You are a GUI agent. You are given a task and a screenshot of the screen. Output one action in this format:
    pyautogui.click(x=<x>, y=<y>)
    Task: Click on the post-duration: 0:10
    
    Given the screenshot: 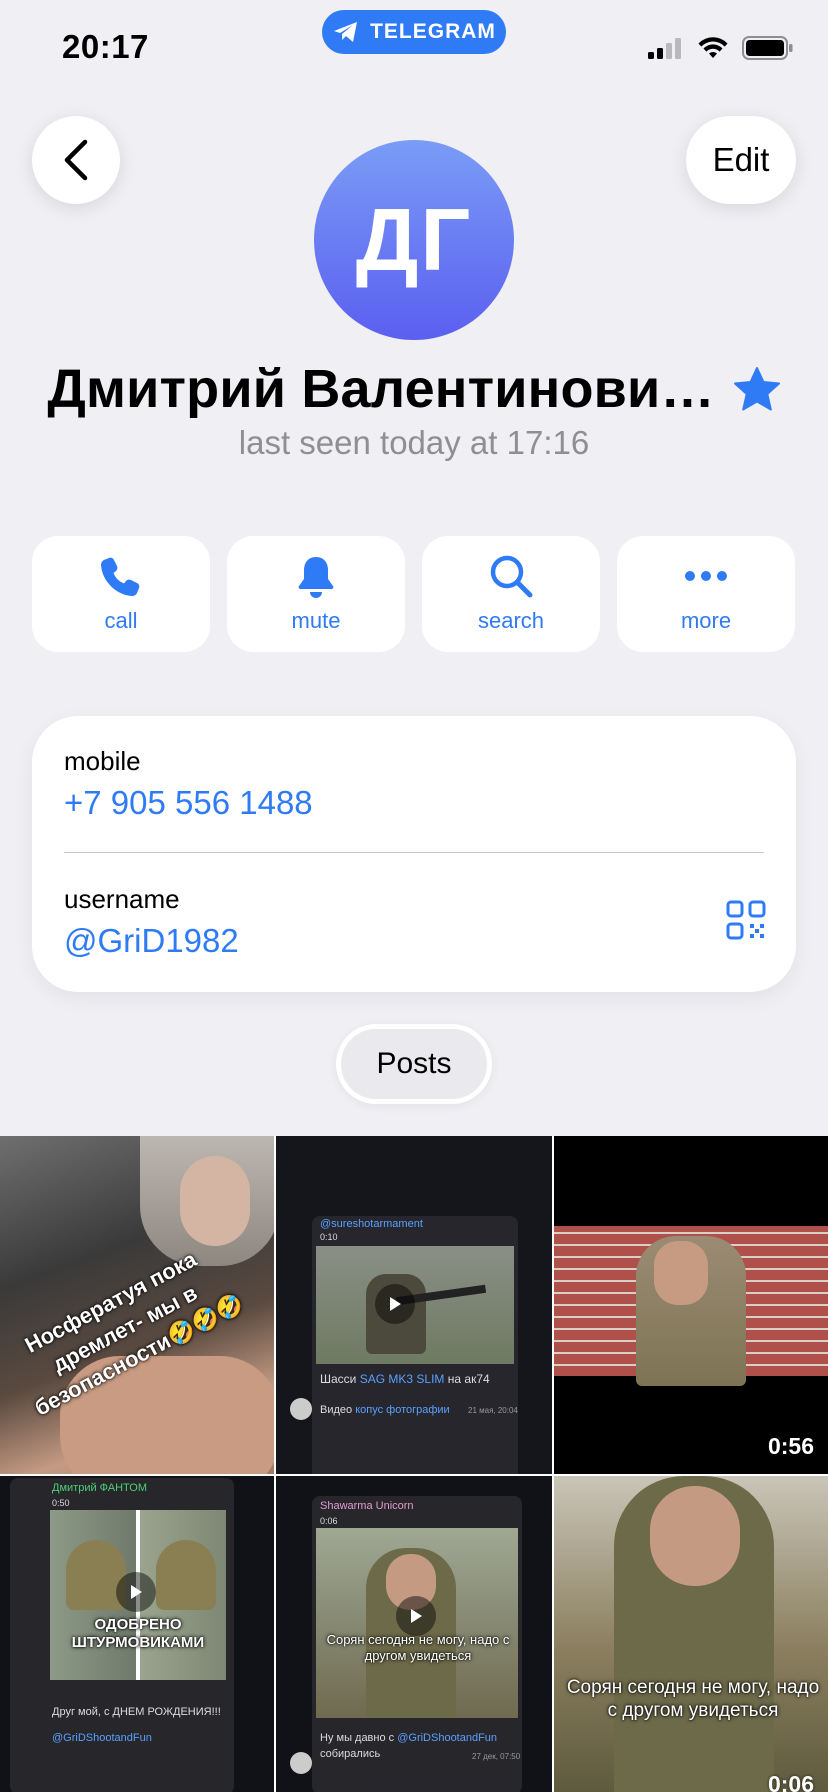 What is the action you would take?
    pyautogui.click(x=329, y=1237)
    